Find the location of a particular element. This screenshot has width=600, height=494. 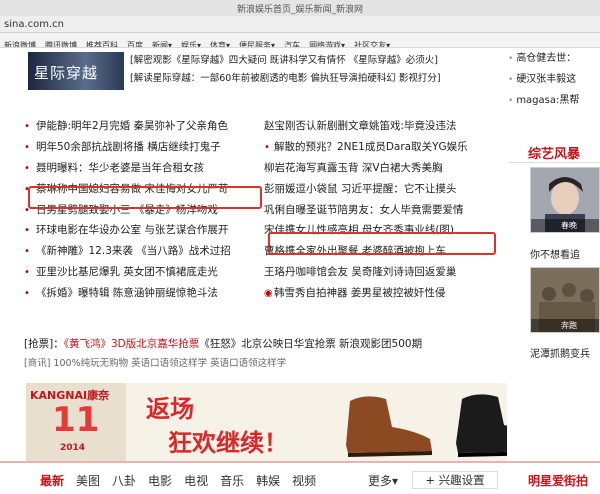

thumbnail-photo: 春晚 is located at coordinates (565, 200).